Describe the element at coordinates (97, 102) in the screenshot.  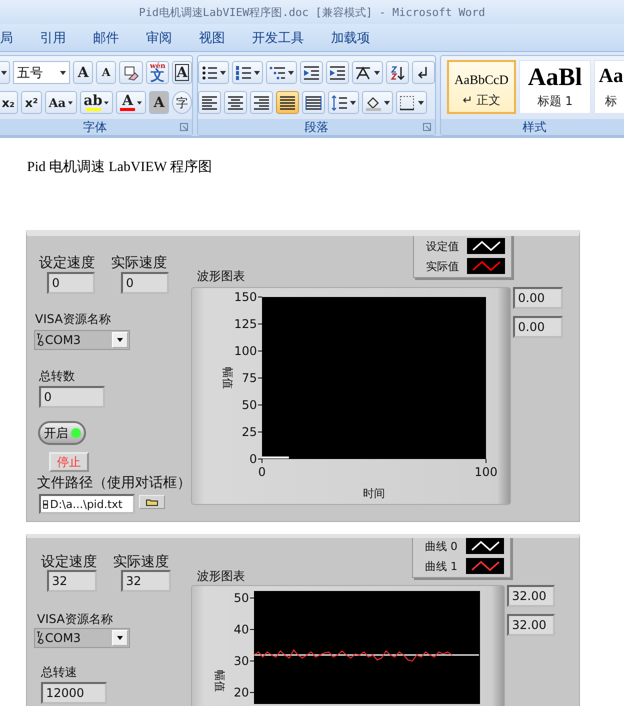
I see `highlight-button: ab` at that location.